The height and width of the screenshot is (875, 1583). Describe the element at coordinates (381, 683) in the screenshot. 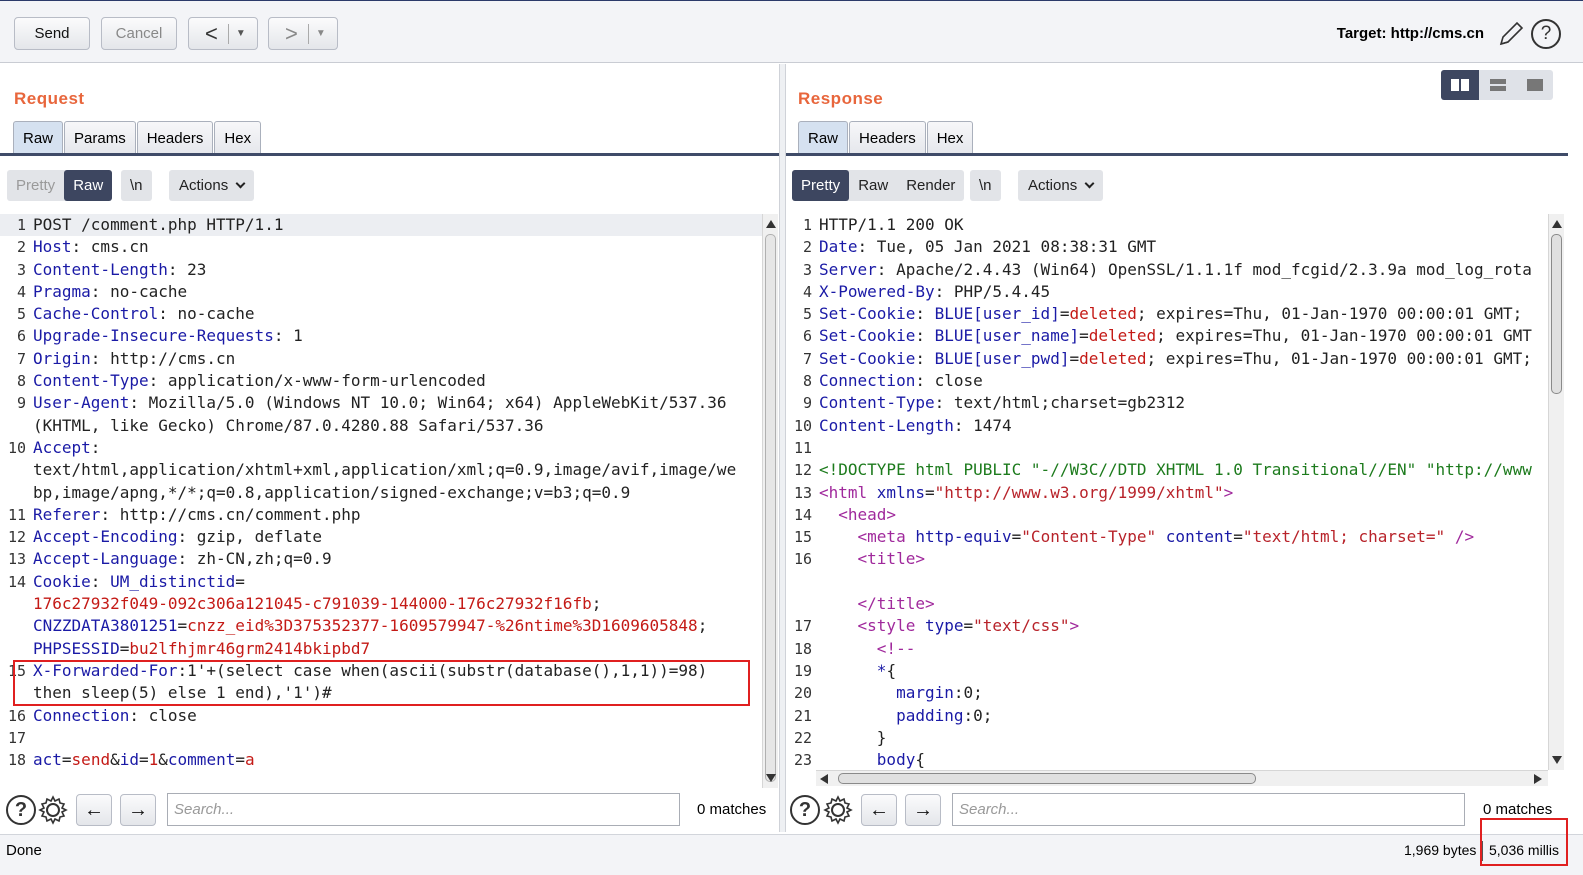

I see `payload-highlight` at that location.